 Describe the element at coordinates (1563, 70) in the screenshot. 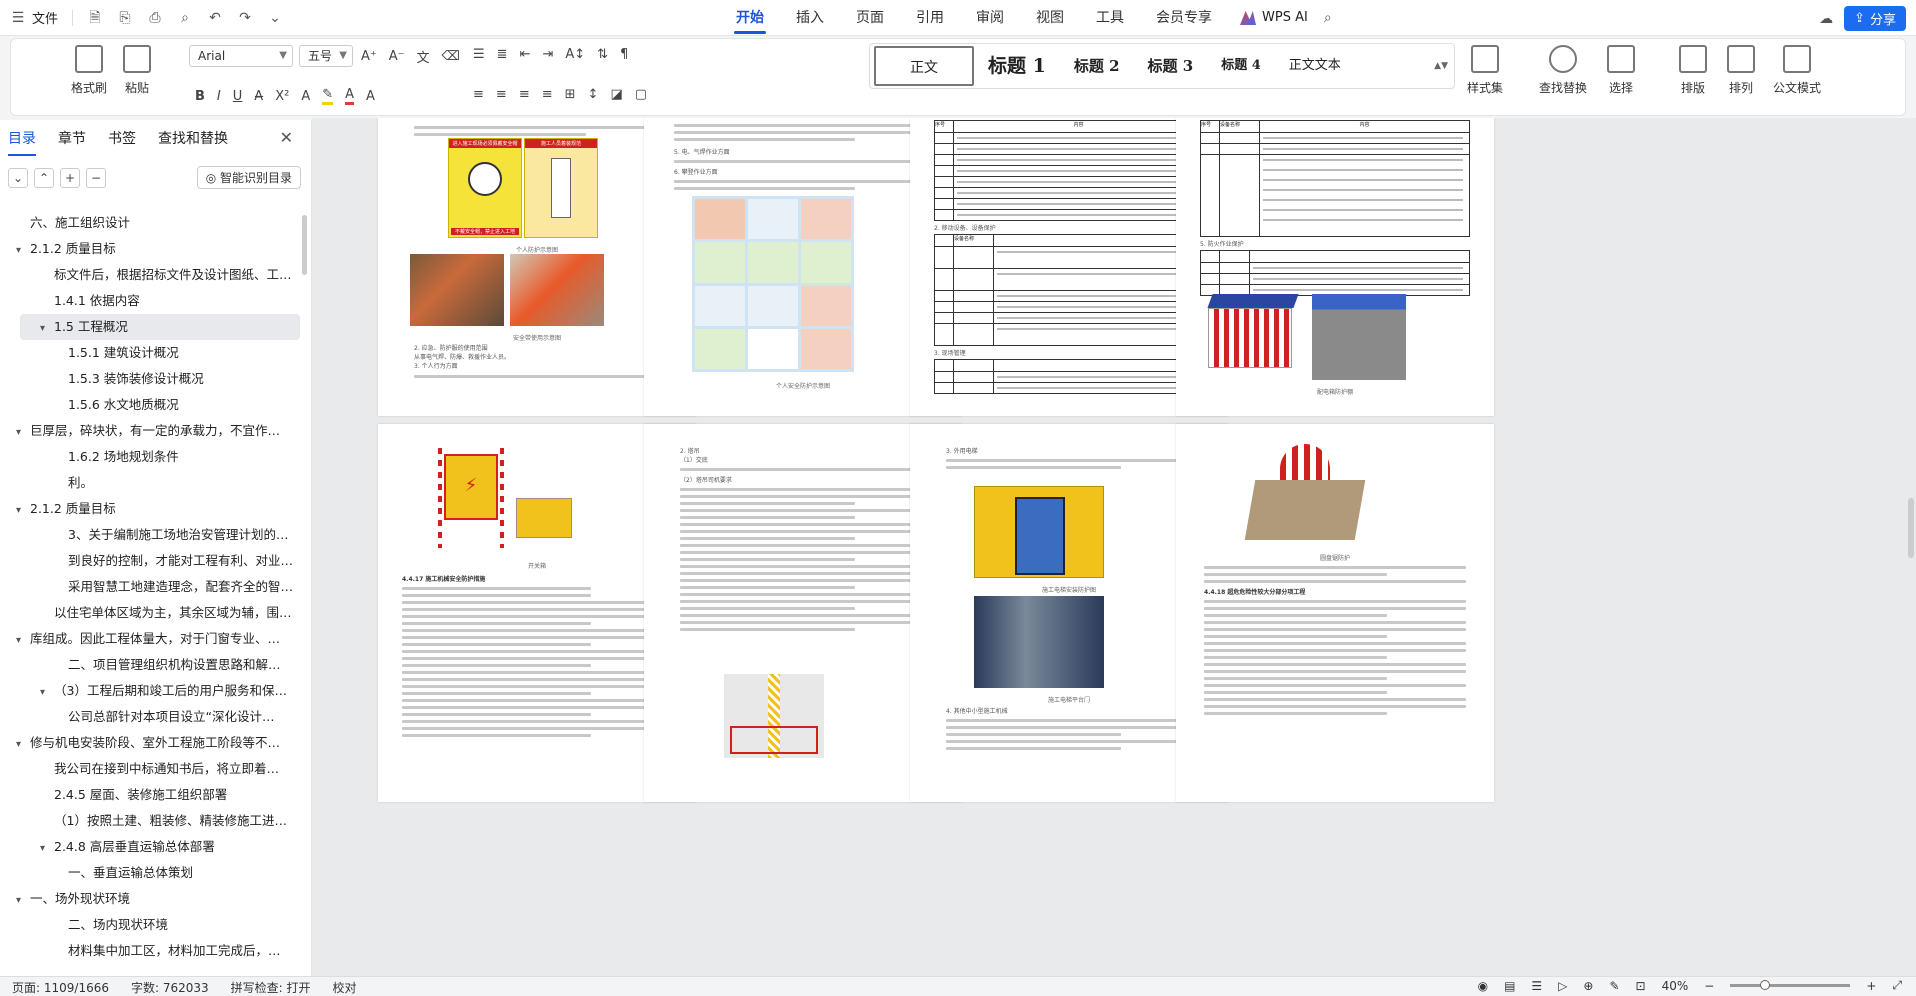

I see `find-replace-button: 查找替换` at that location.